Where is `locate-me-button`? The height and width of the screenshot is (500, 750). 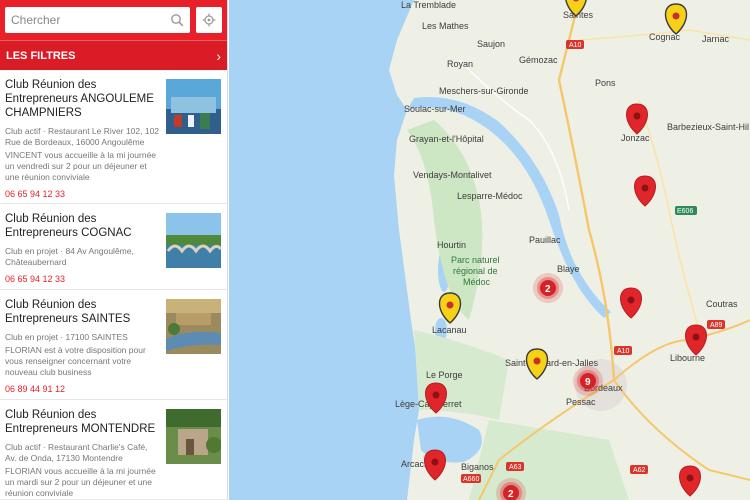
locate-me-button is located at coordinates (209, 20).